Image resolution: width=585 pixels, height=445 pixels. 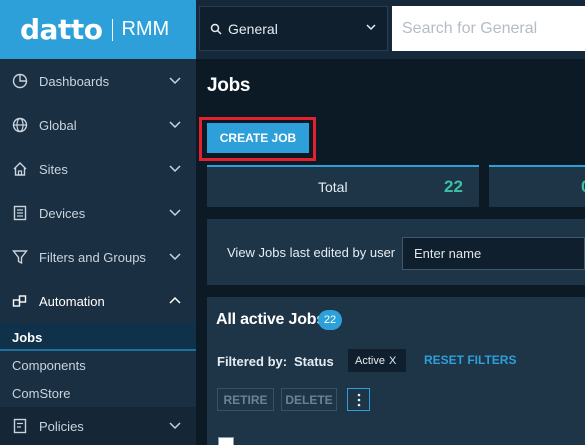 I want to click on retire-button: RETIRE, so click(x=245, y=399).